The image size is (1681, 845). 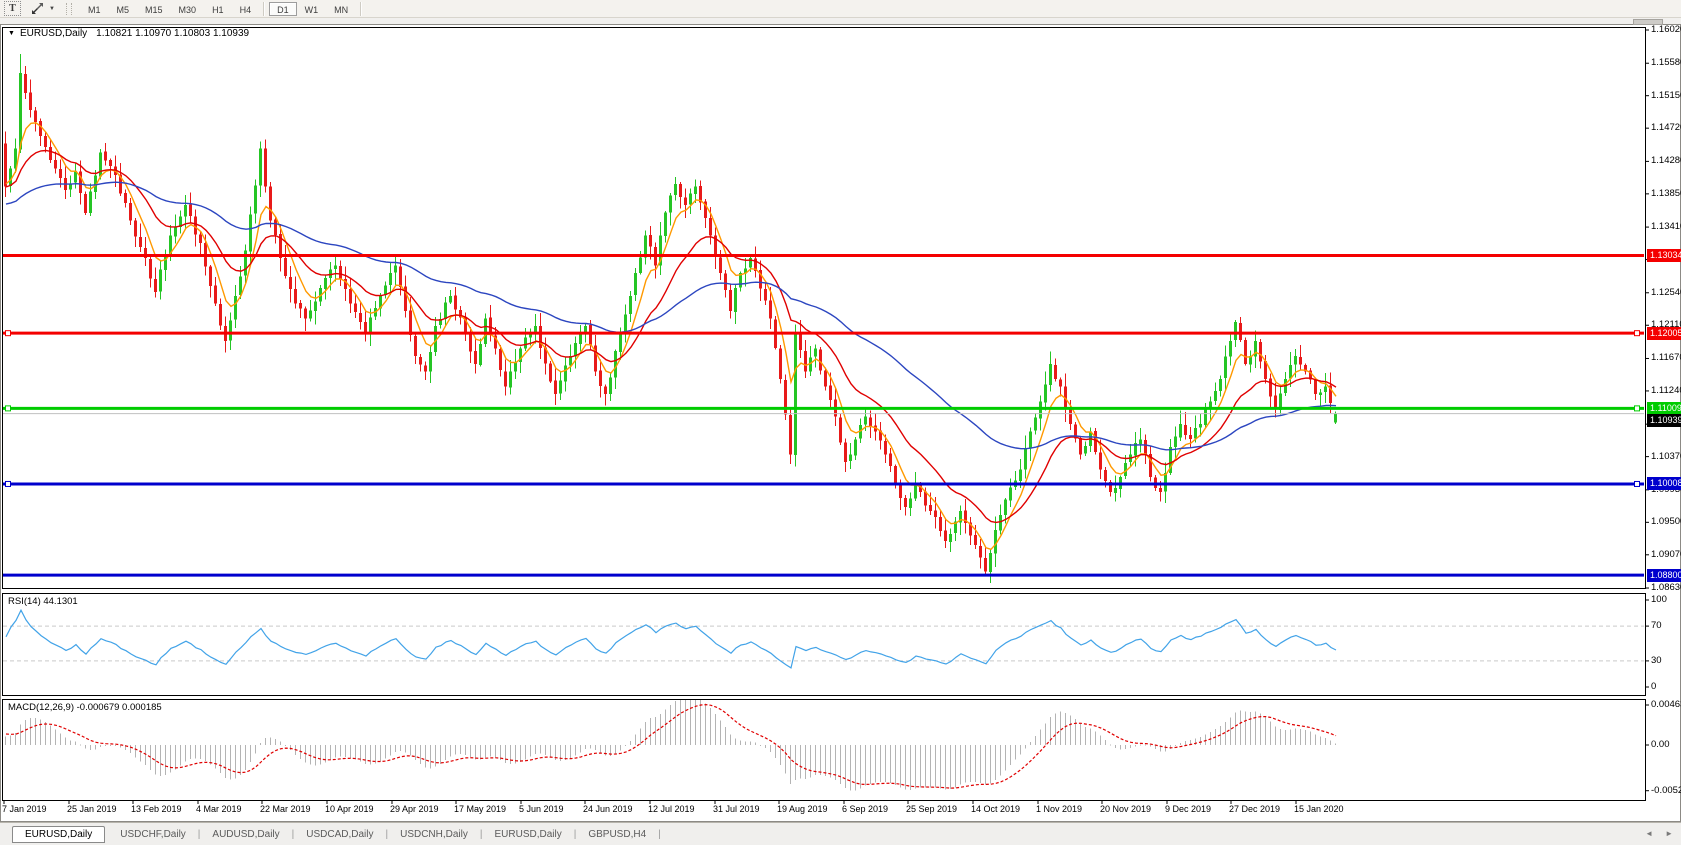 I want to click on price-axis-label: 1.13410, so click(x=1666, y=227).